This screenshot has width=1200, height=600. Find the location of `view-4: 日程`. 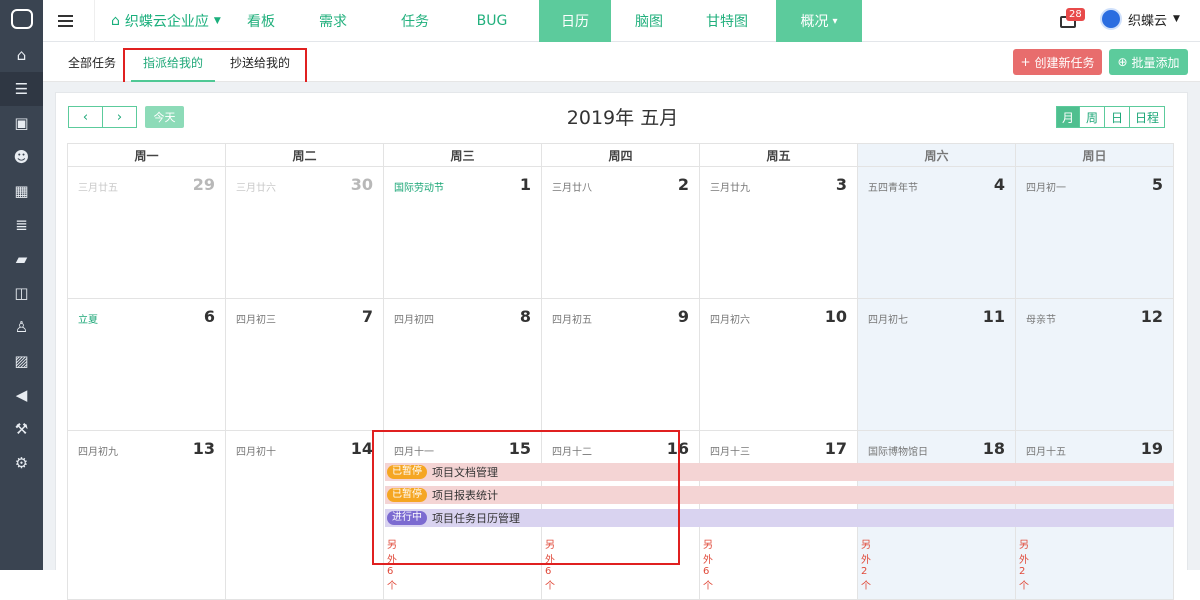

view-4: 日程 is located at coordinates (1147, 117).